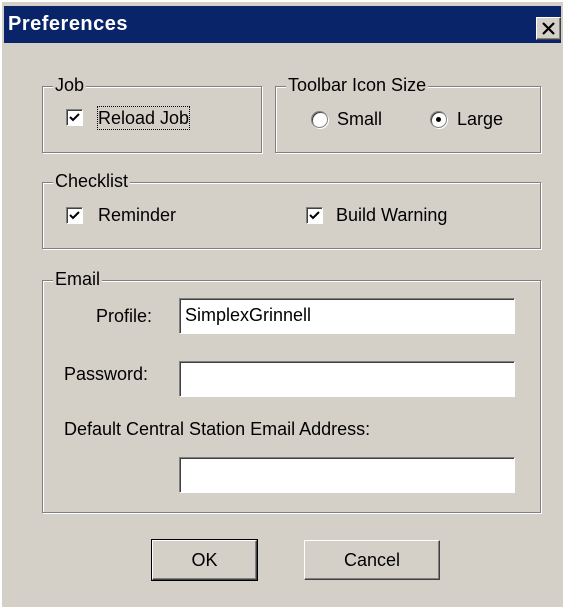  What do you see at coordinates (217, 429) in the screenshot?
I see `default-address-label: Default Central Station Email Address:` at bounding box center [217, 429].